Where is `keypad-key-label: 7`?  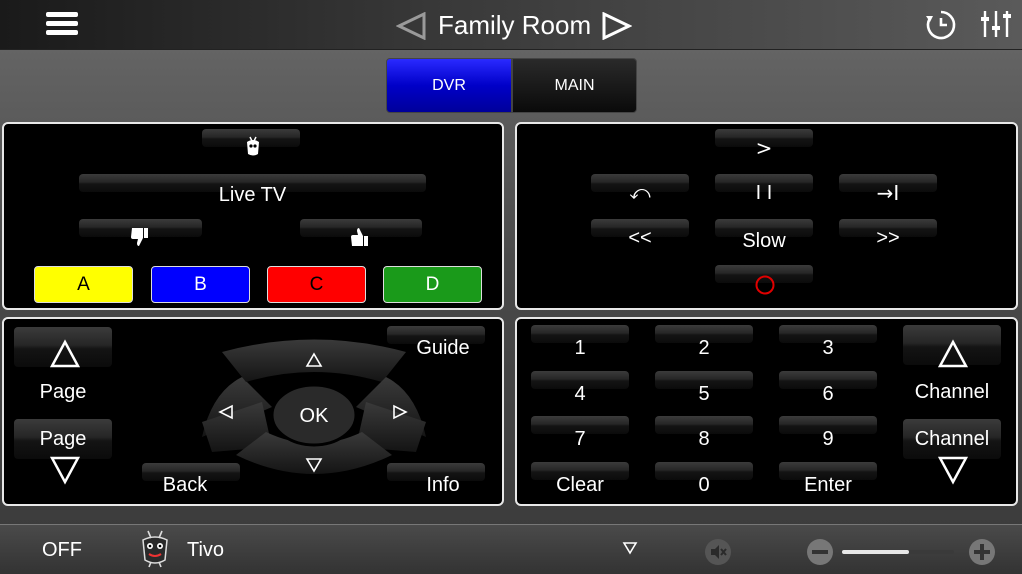 keypad-key-label: 7 is located at coordinates (580, 439).